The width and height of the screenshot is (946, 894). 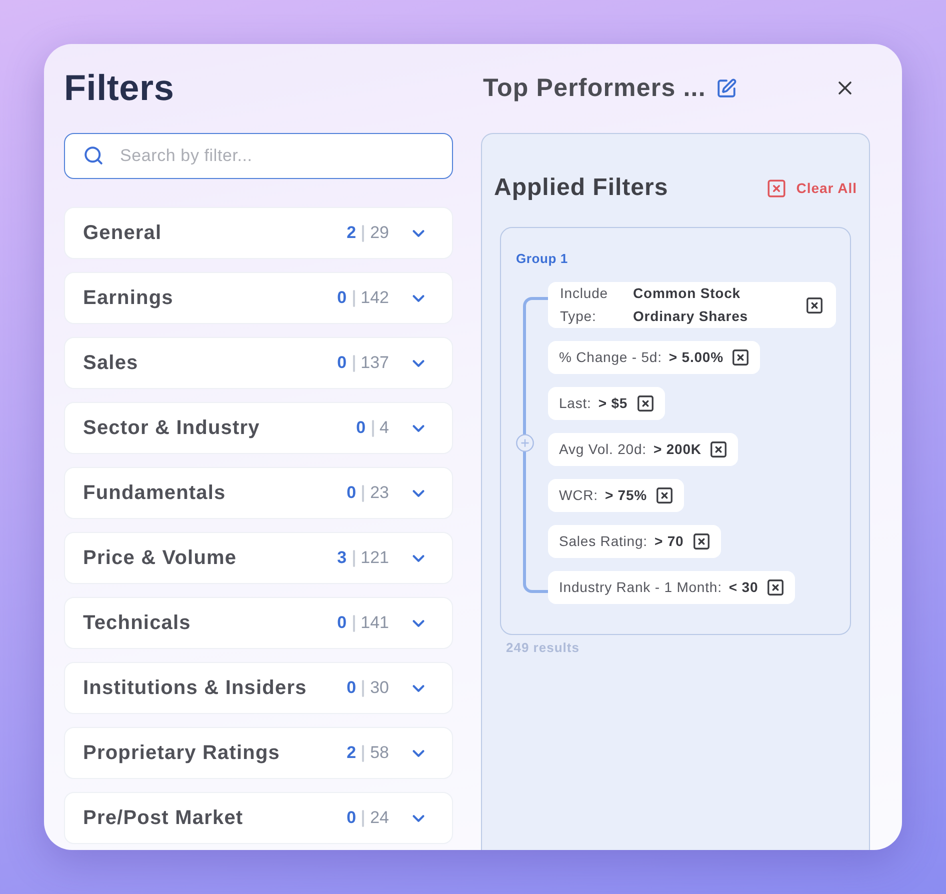 What do you see at coordinates (379, 753) in the screenshot?
I see `total-count: 58` at bounding box center [379, 753].